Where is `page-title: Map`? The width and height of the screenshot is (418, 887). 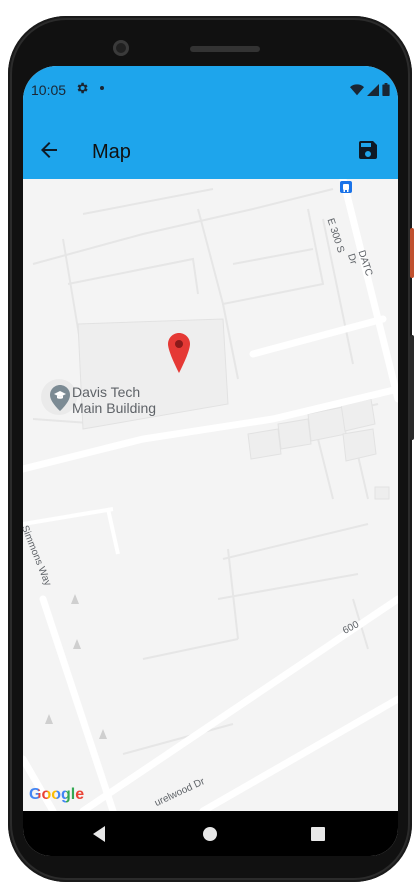 page-title: Map is located at coordinates (111, 152).